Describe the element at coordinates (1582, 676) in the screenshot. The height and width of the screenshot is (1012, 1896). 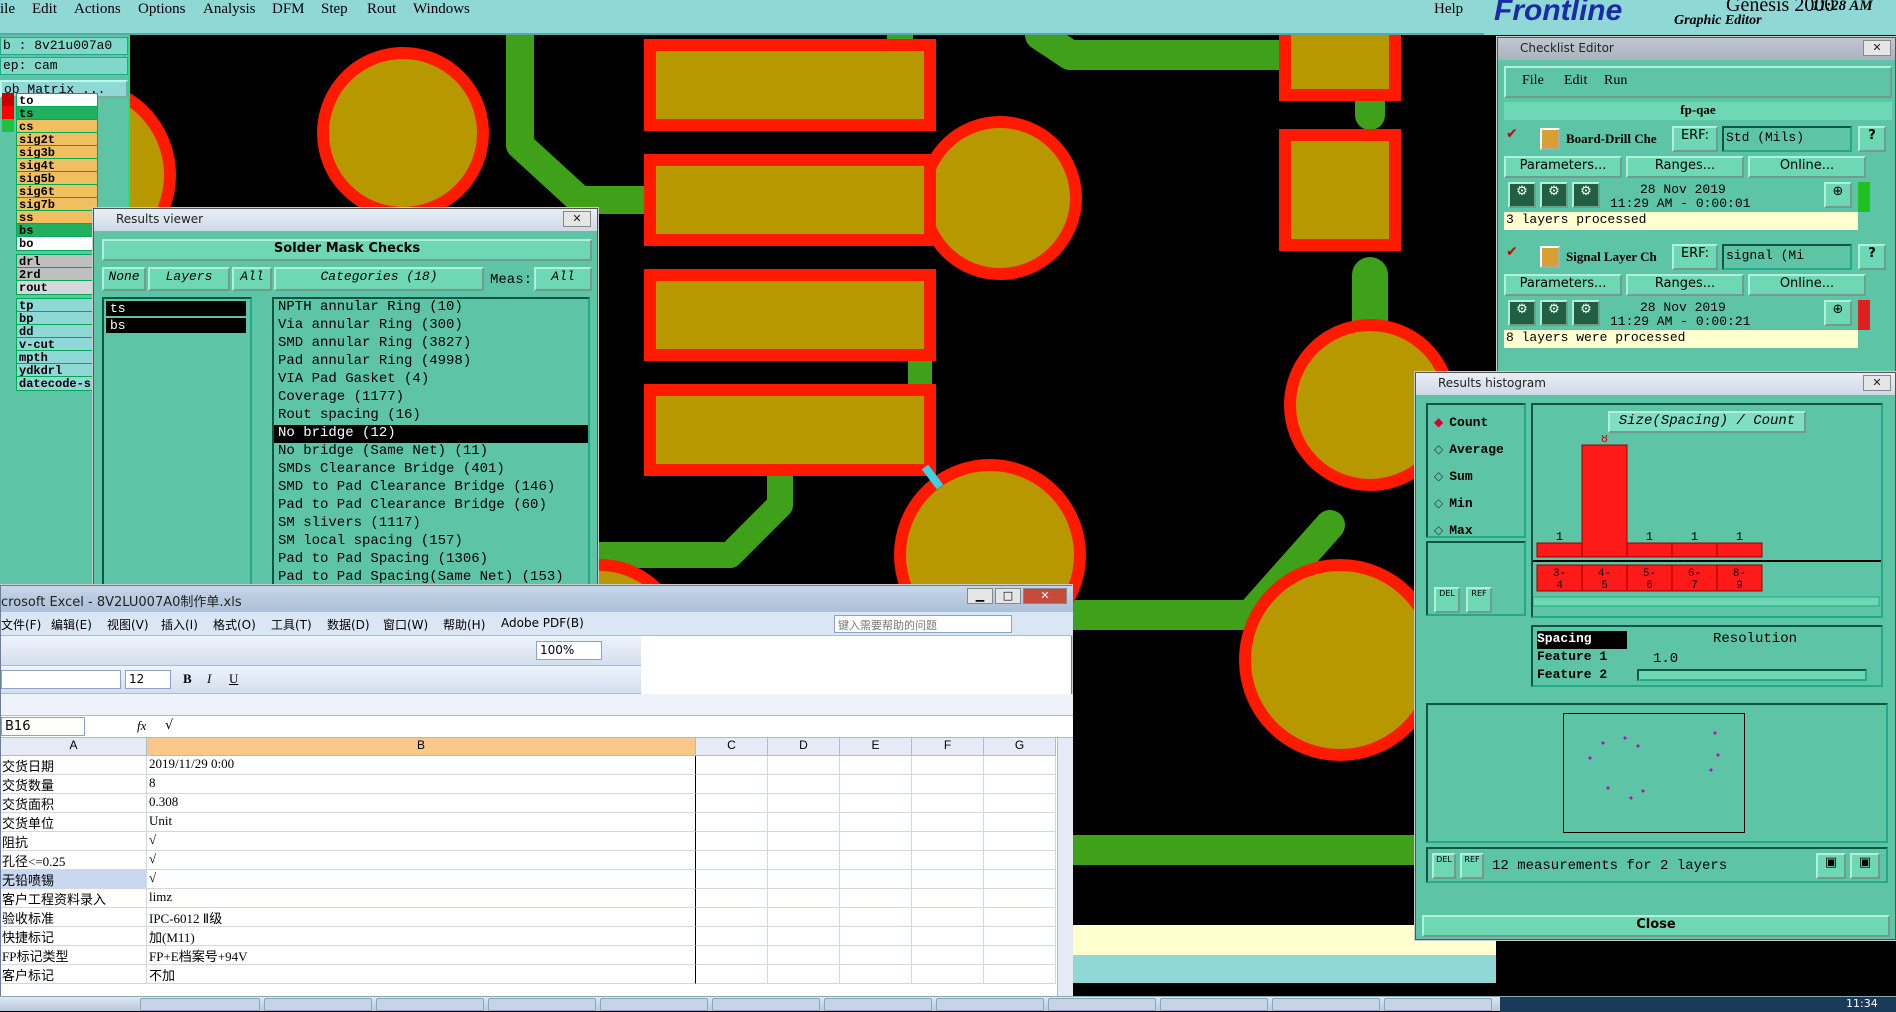
I see `attribute-item: Feature 2` at that location.